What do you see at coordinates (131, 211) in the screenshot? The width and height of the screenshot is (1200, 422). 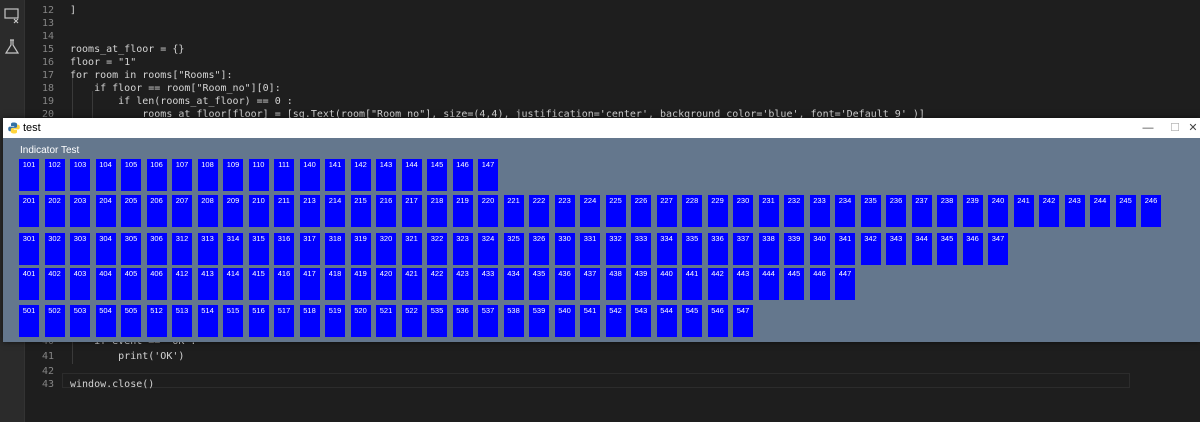 I see `room-indicator: 205` at bounding box center [131, 211].